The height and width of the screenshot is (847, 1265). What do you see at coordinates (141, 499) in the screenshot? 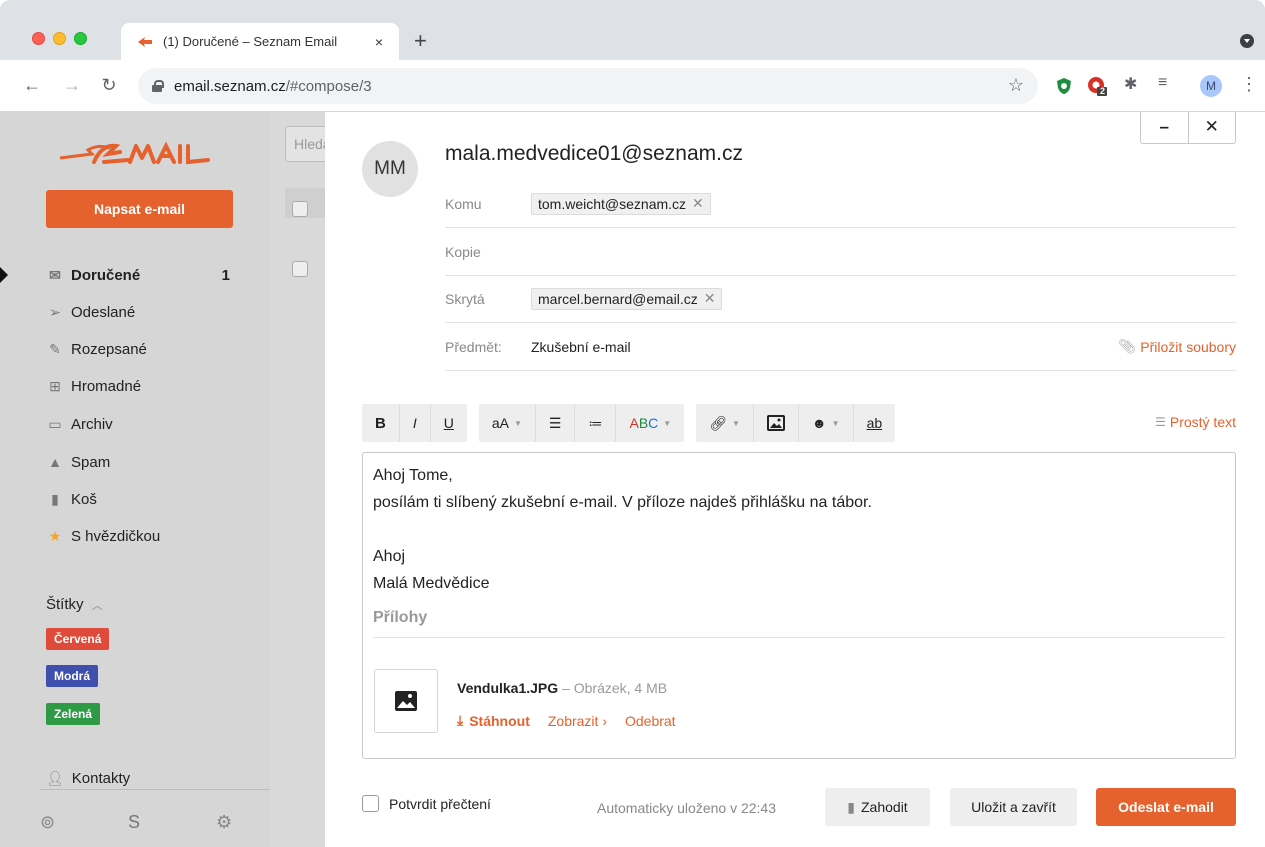
I see `folder-trash: ▮ Koš` at bounding box center [141, 499].